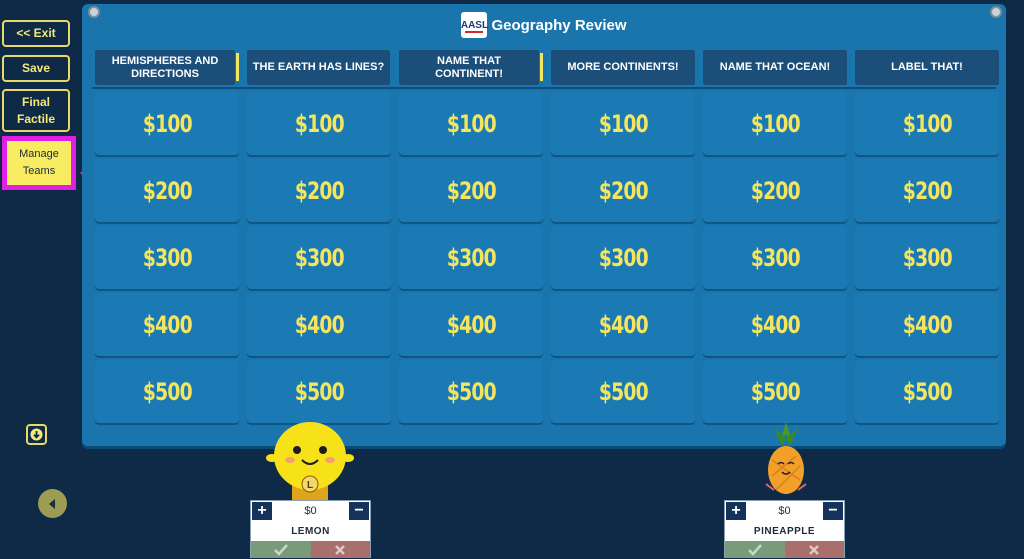 This screenshot has height=559, width=1024. What do you see at coordinates (165, 67) in the screenshot?
I see `category-header: HEMISPHERES AND DIRECTIONS` at bounding box center [165, 67].